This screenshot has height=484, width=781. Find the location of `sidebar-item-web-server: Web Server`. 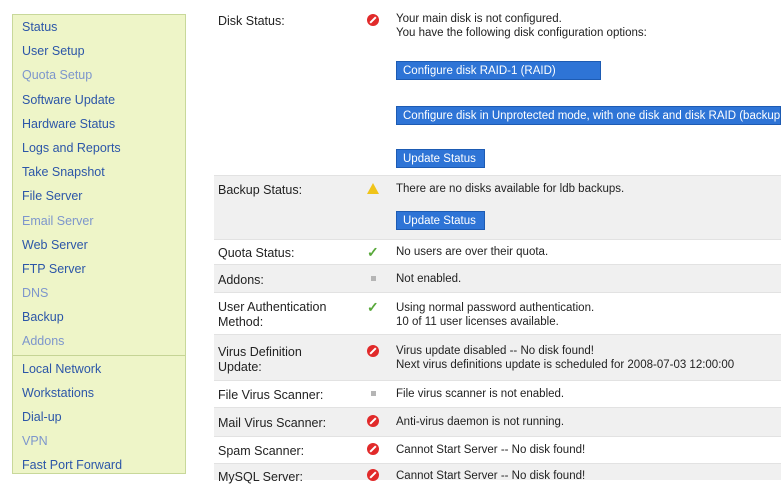

sidebar-item-web-server: Web Server is located at coordinates (99, 245).